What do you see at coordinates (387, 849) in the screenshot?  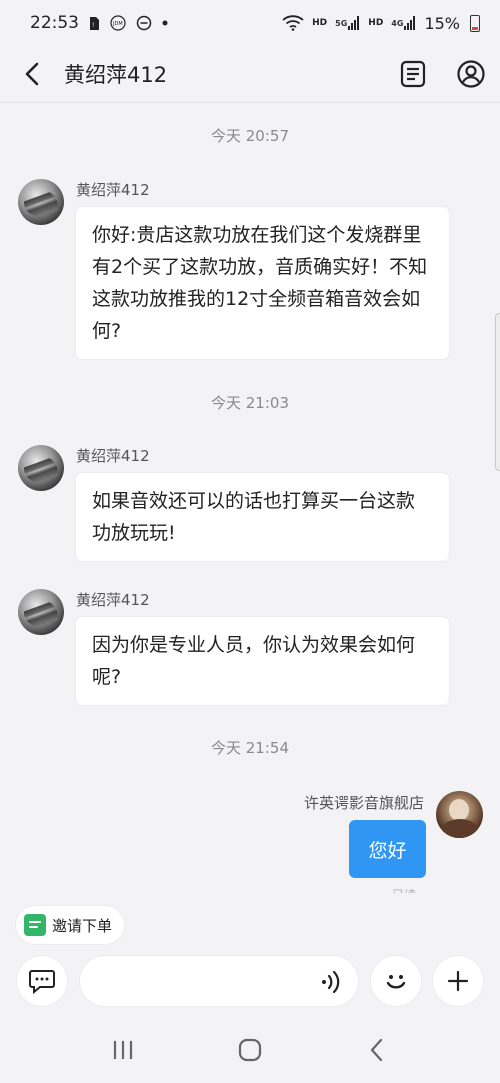 I see `reply-bubble: 您好` at bounding box center [387, 849].